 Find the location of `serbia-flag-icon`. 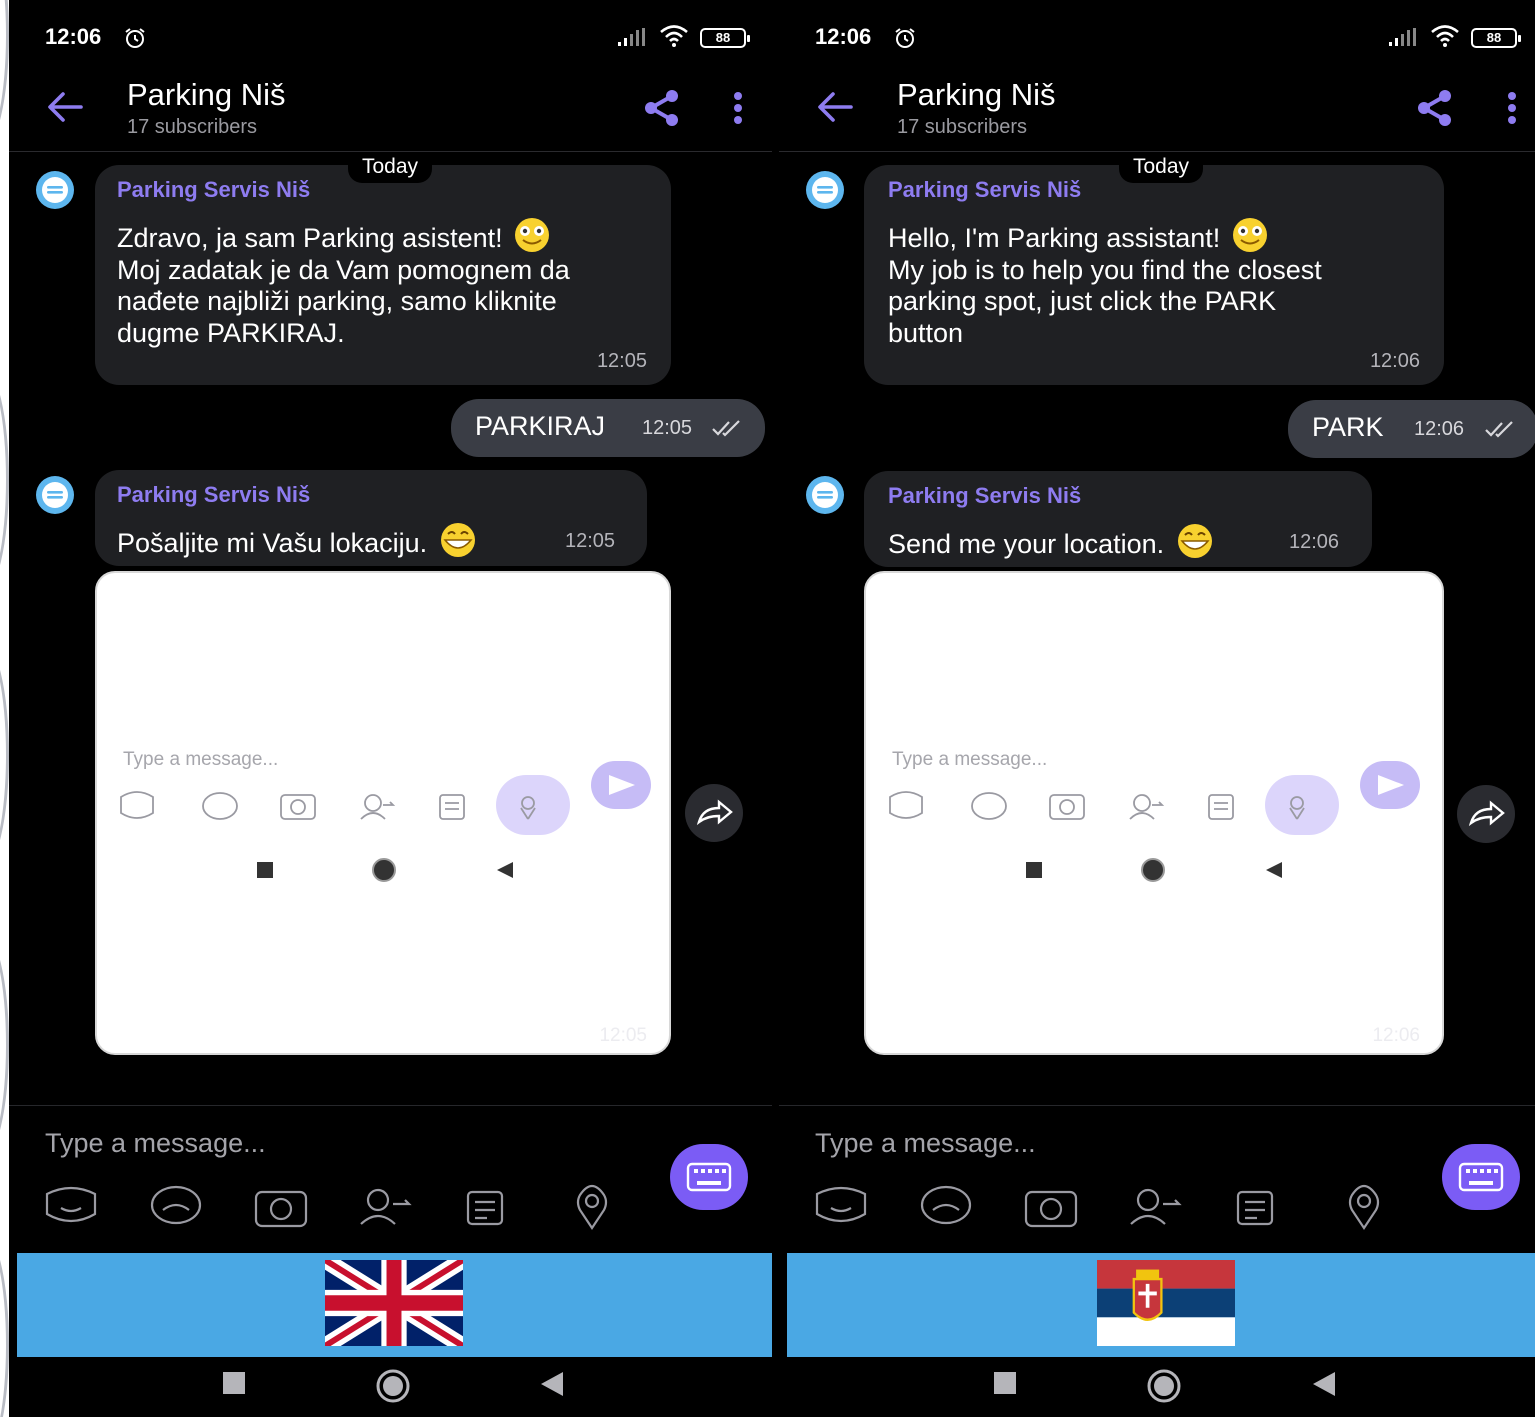

serbia-flag-icon is located at coordinates (1166, 1303).